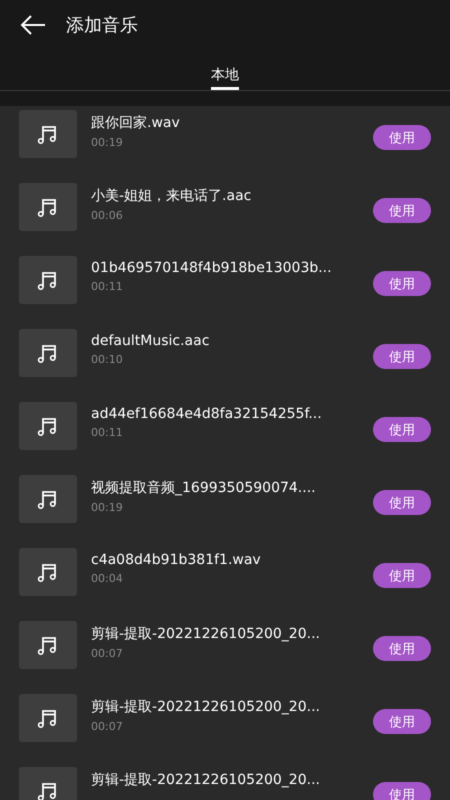 The height and width of the screenshot is (800, 450). What do you see at coordinates (171, 196) in the screenshot?
I see `track-name: 小美-姐姐，来电话了.aac` at bounding box center [171, 196].